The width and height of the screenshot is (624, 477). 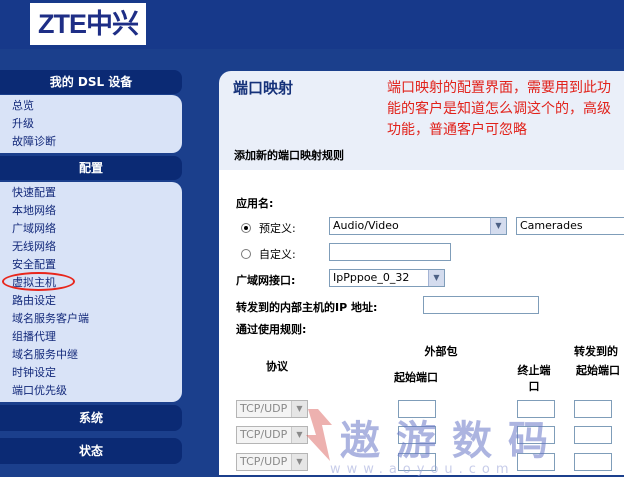 What do you see at coordinates (91, 82) in the screenshot?
I see `sidebar-header-dsl-device: 我的 DSL 设备` at bounding box center [91, 82].